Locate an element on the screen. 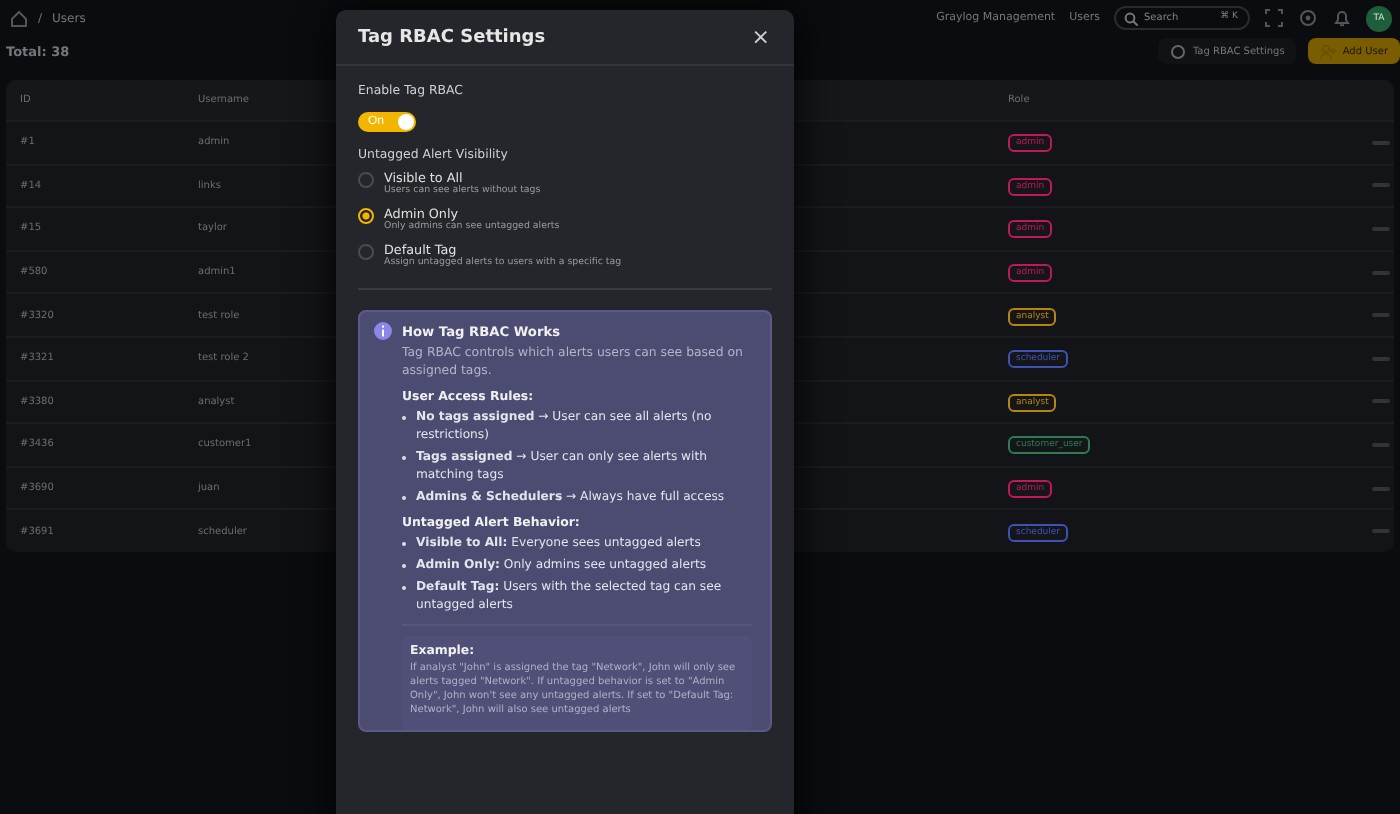 The height and width of the screenshot is (814, 1400). dialog-title: Tag RBAC Settings is located at coordinates (452, 37).